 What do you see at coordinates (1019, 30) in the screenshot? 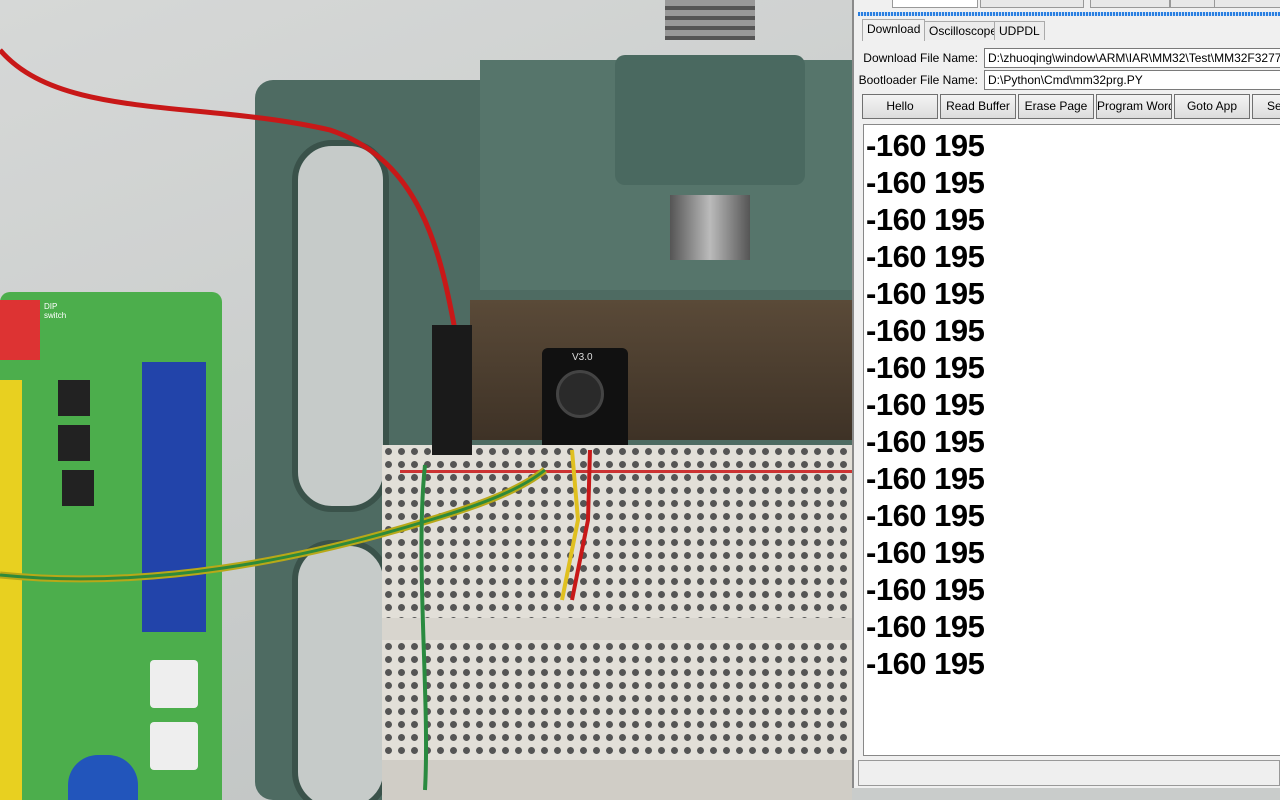
I see `tab-udpdl: UDPDL` at bounding box center [1019, 30].